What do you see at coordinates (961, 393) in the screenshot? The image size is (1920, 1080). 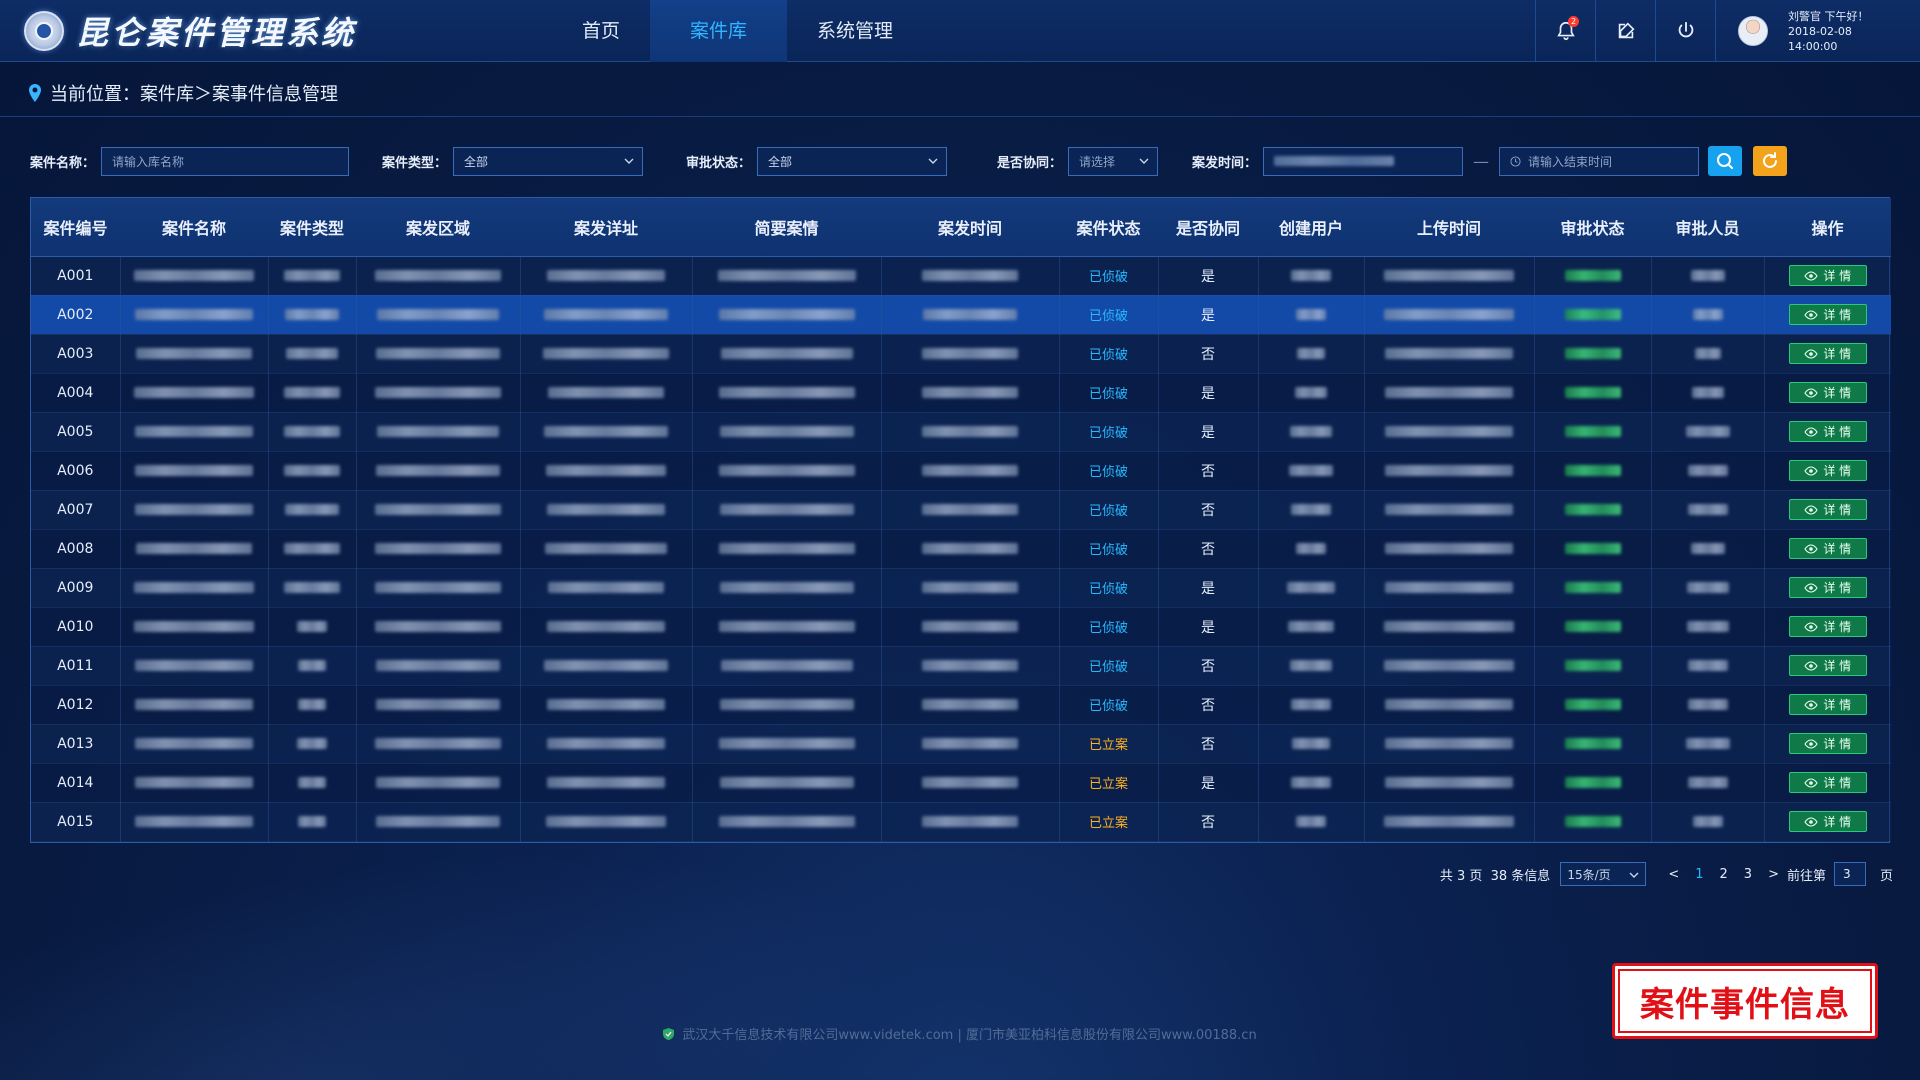 I see `table-row: A004 已侦破 是 详 情` at bounding box center [961, 393].